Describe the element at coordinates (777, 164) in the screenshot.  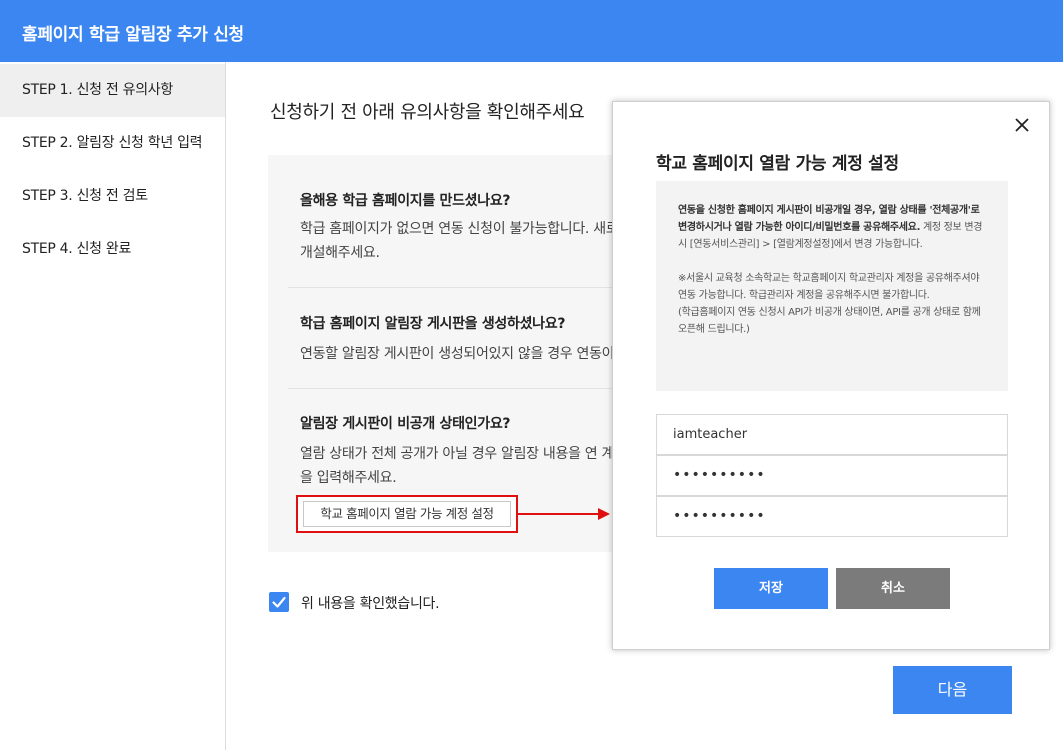
I see `modal-title: 학교 홈페이지 열람 가능 계정 설정` at that location.